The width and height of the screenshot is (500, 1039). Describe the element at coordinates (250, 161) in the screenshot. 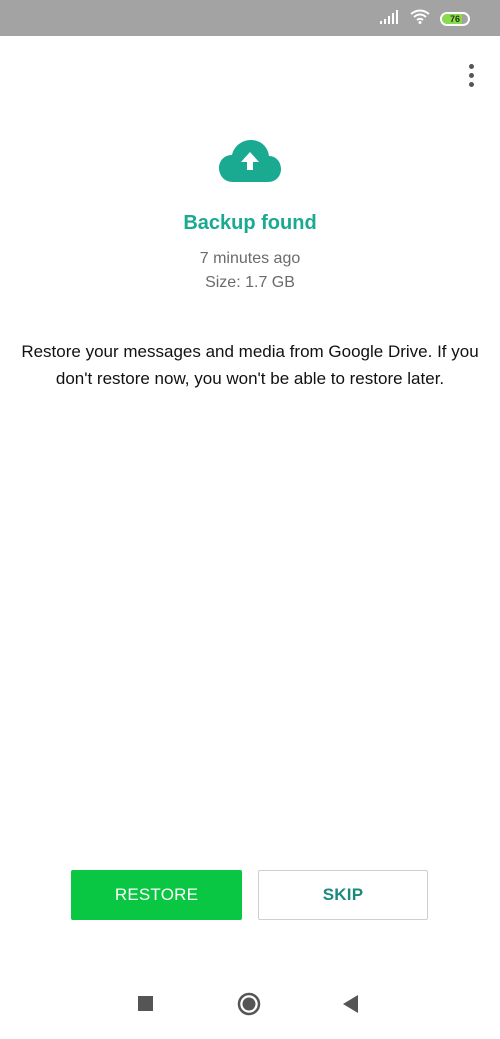

I see `cloud-upload-icon` at that location.